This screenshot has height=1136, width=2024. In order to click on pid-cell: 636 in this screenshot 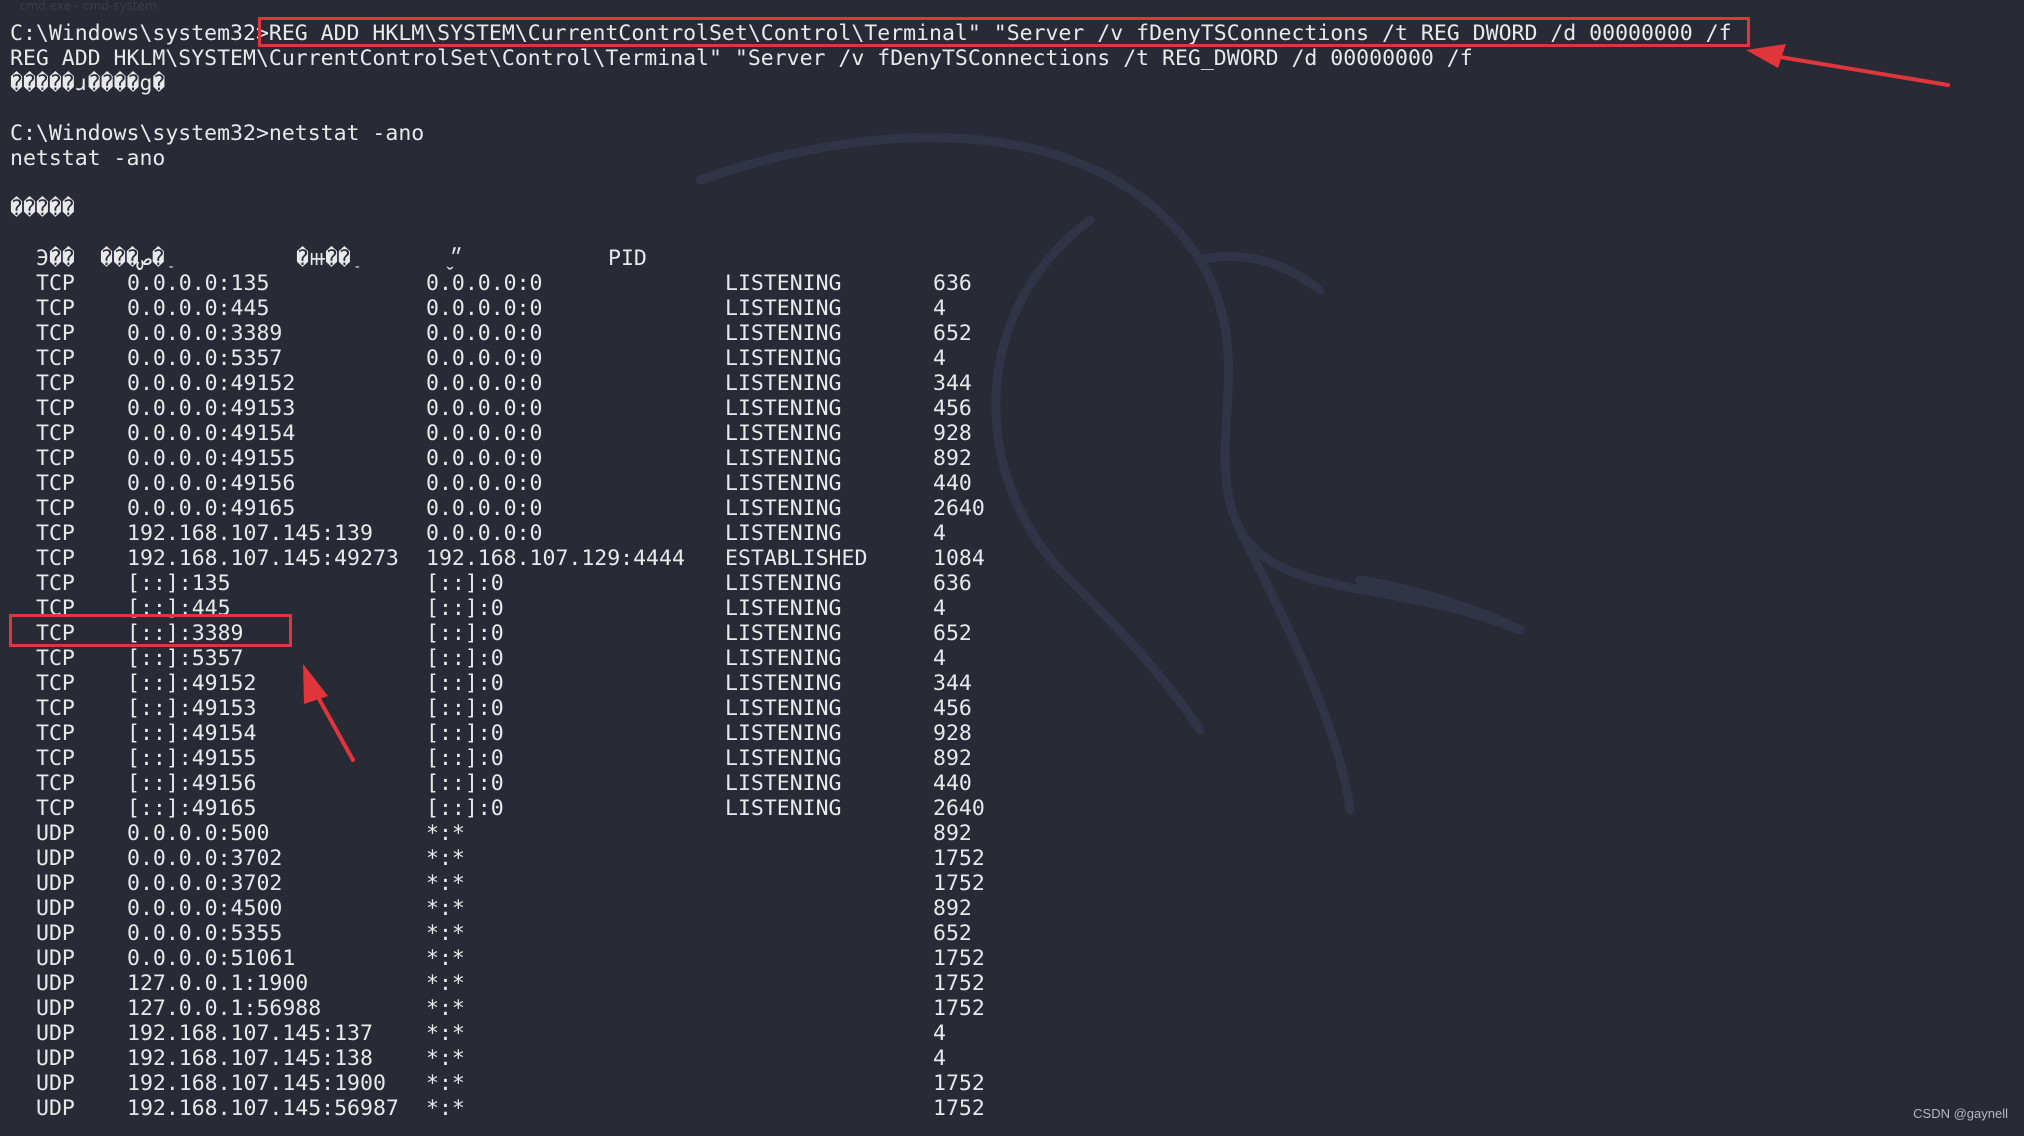, I will do `click(952, 583)`.